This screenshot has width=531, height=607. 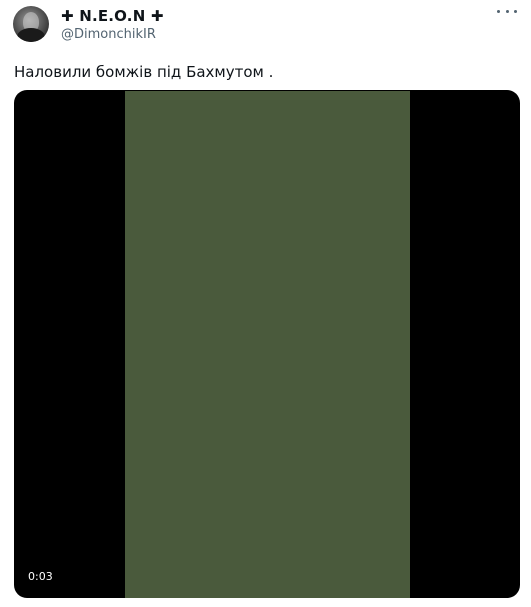 What do you see at coordinates (31, 24) in the screenshot?
I see `avatar` at bounding box center [31, 24].